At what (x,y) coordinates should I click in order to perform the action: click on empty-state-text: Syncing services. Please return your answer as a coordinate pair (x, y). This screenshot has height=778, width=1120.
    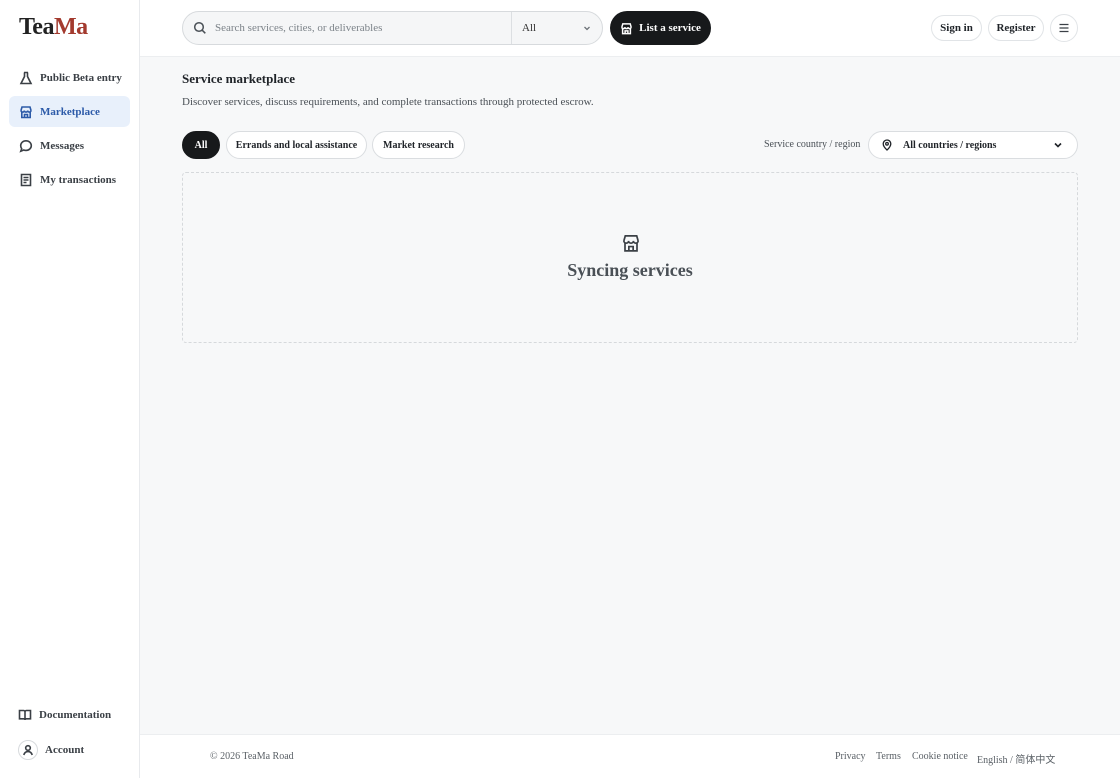
    Looking at the image, I should click on (630, 270).